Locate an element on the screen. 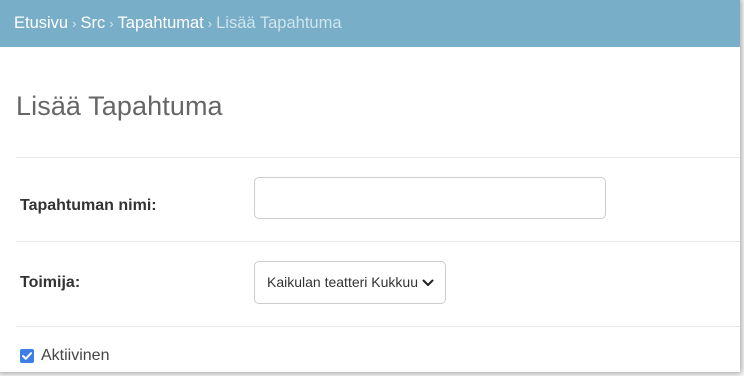 Image resolution: width=744 pixels, height=376 pixels. chevron-down-icon is located at coordinates (428, 282).